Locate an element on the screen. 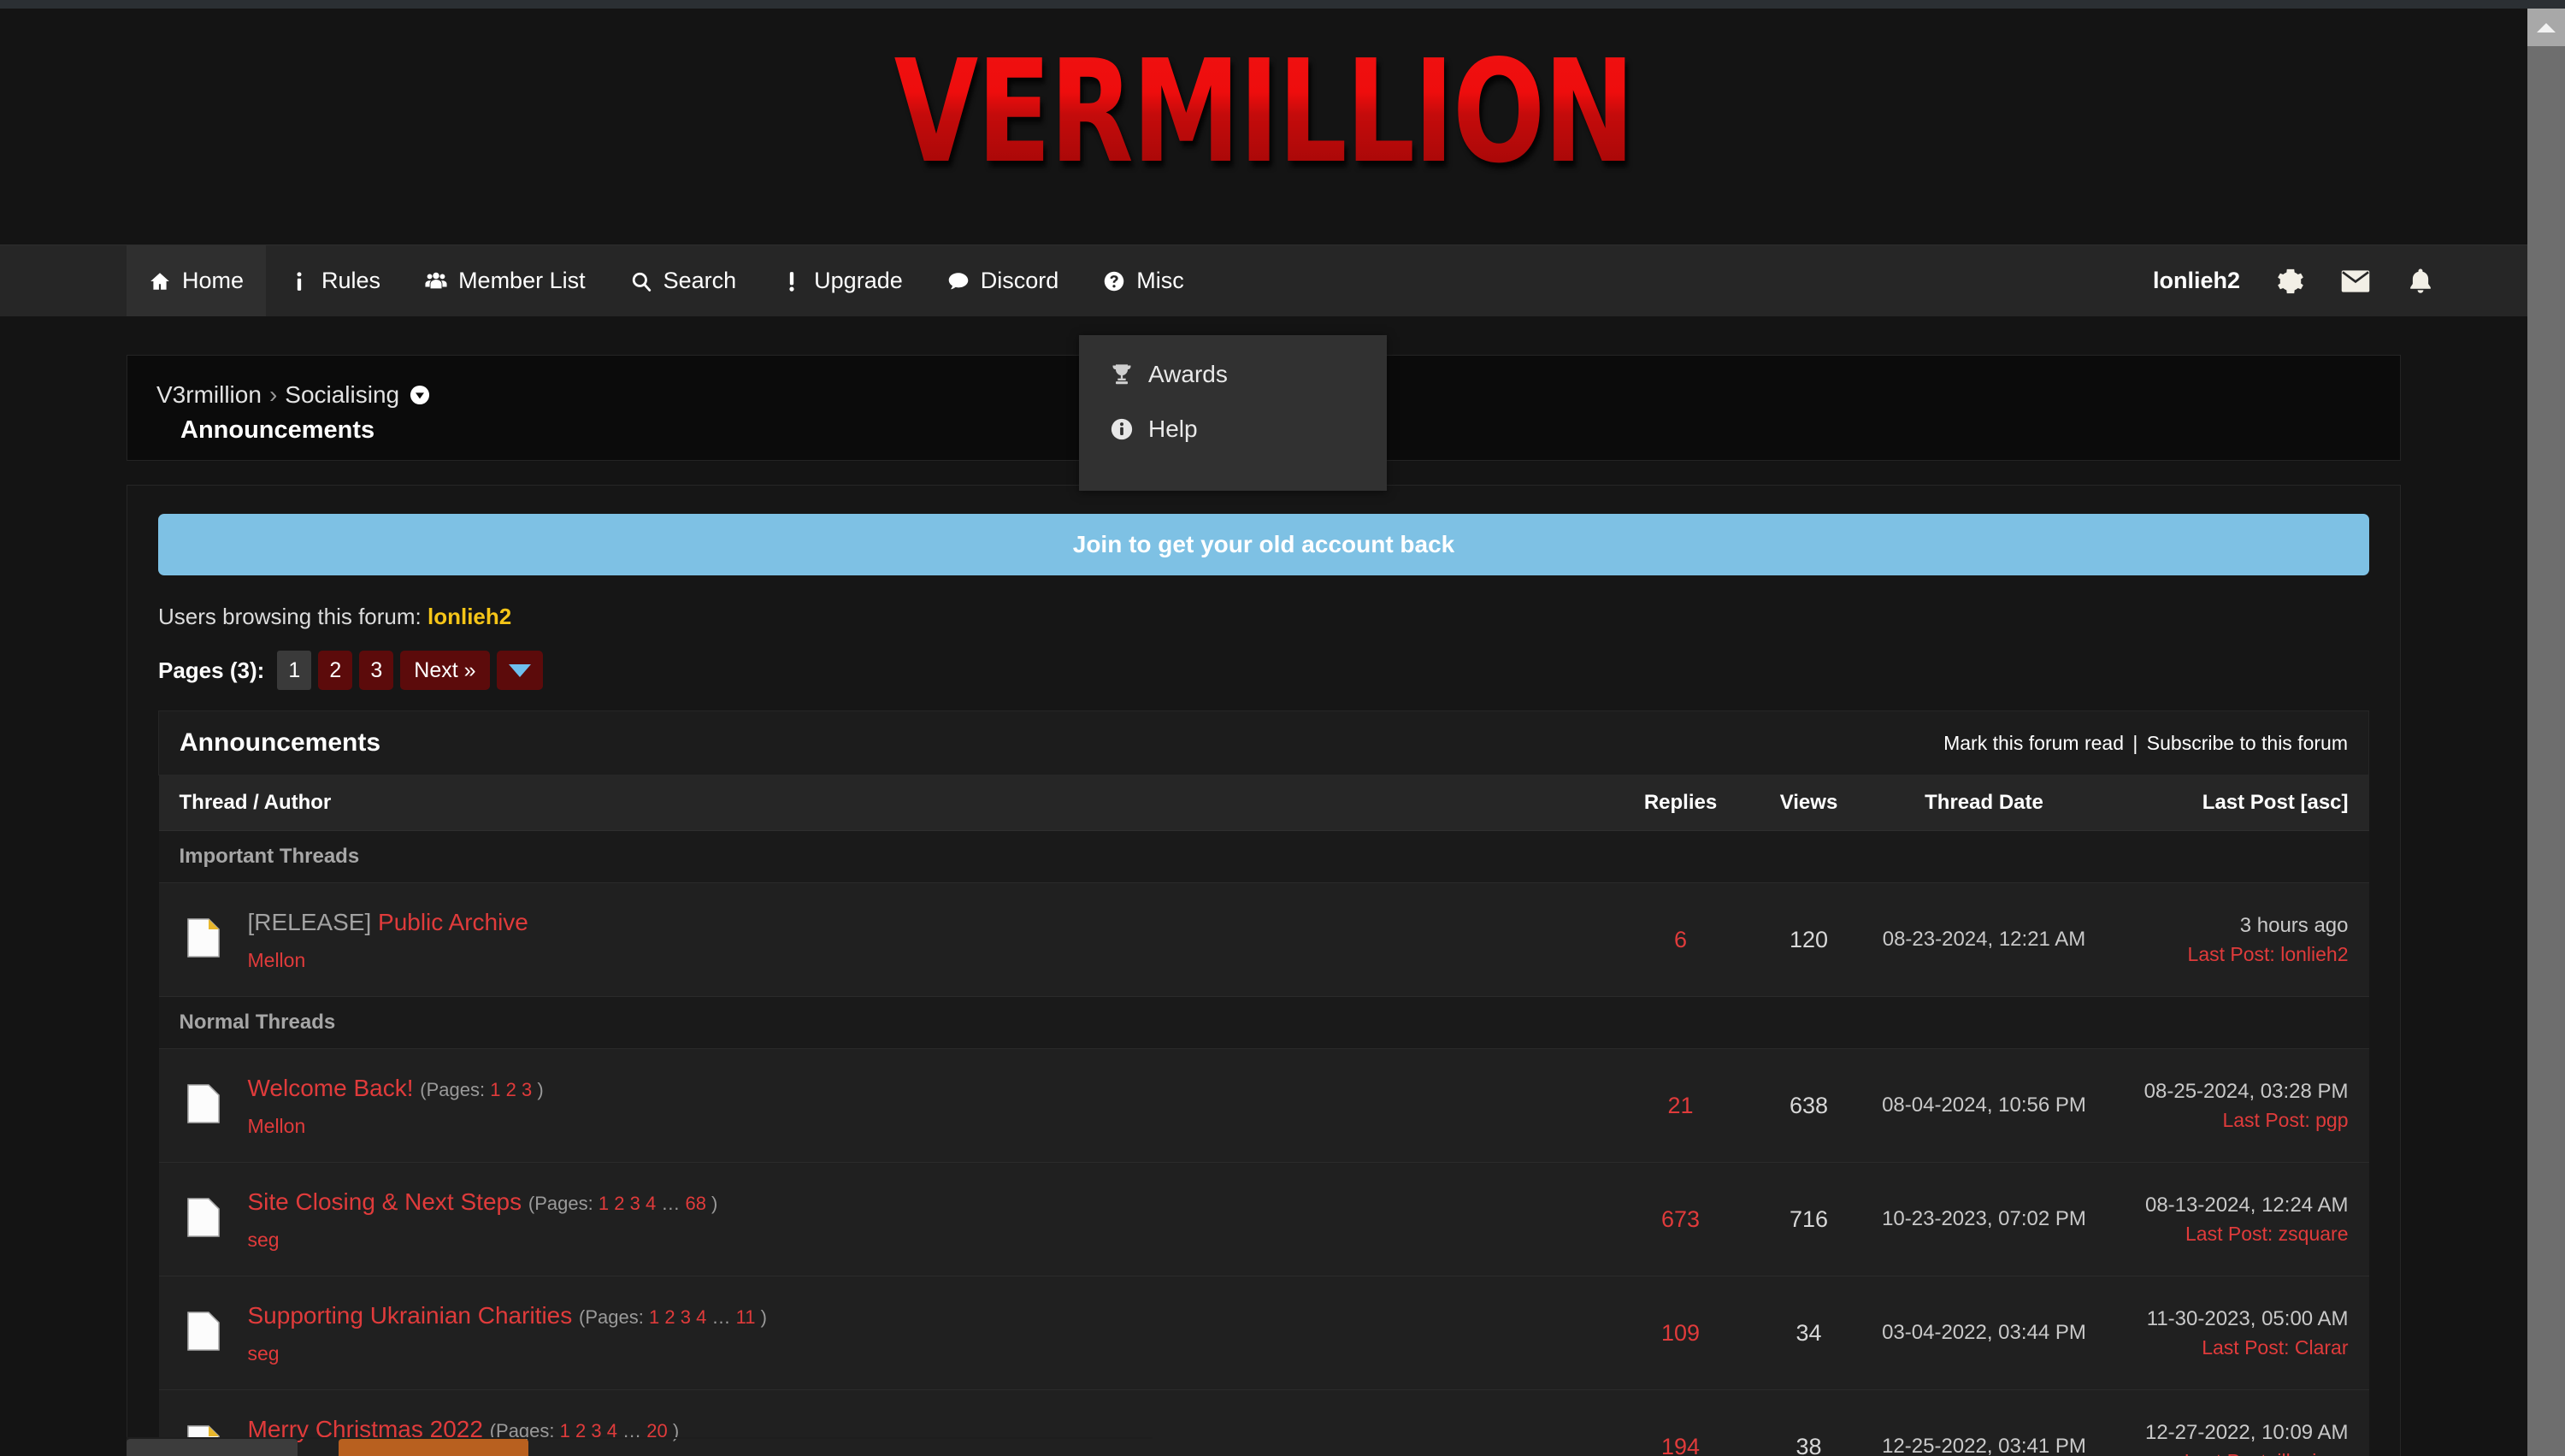  thread-last-post-cell: 11-30-2023, 05:00 AM Last Post: Clarar is located at coordinates (2232, 1333).